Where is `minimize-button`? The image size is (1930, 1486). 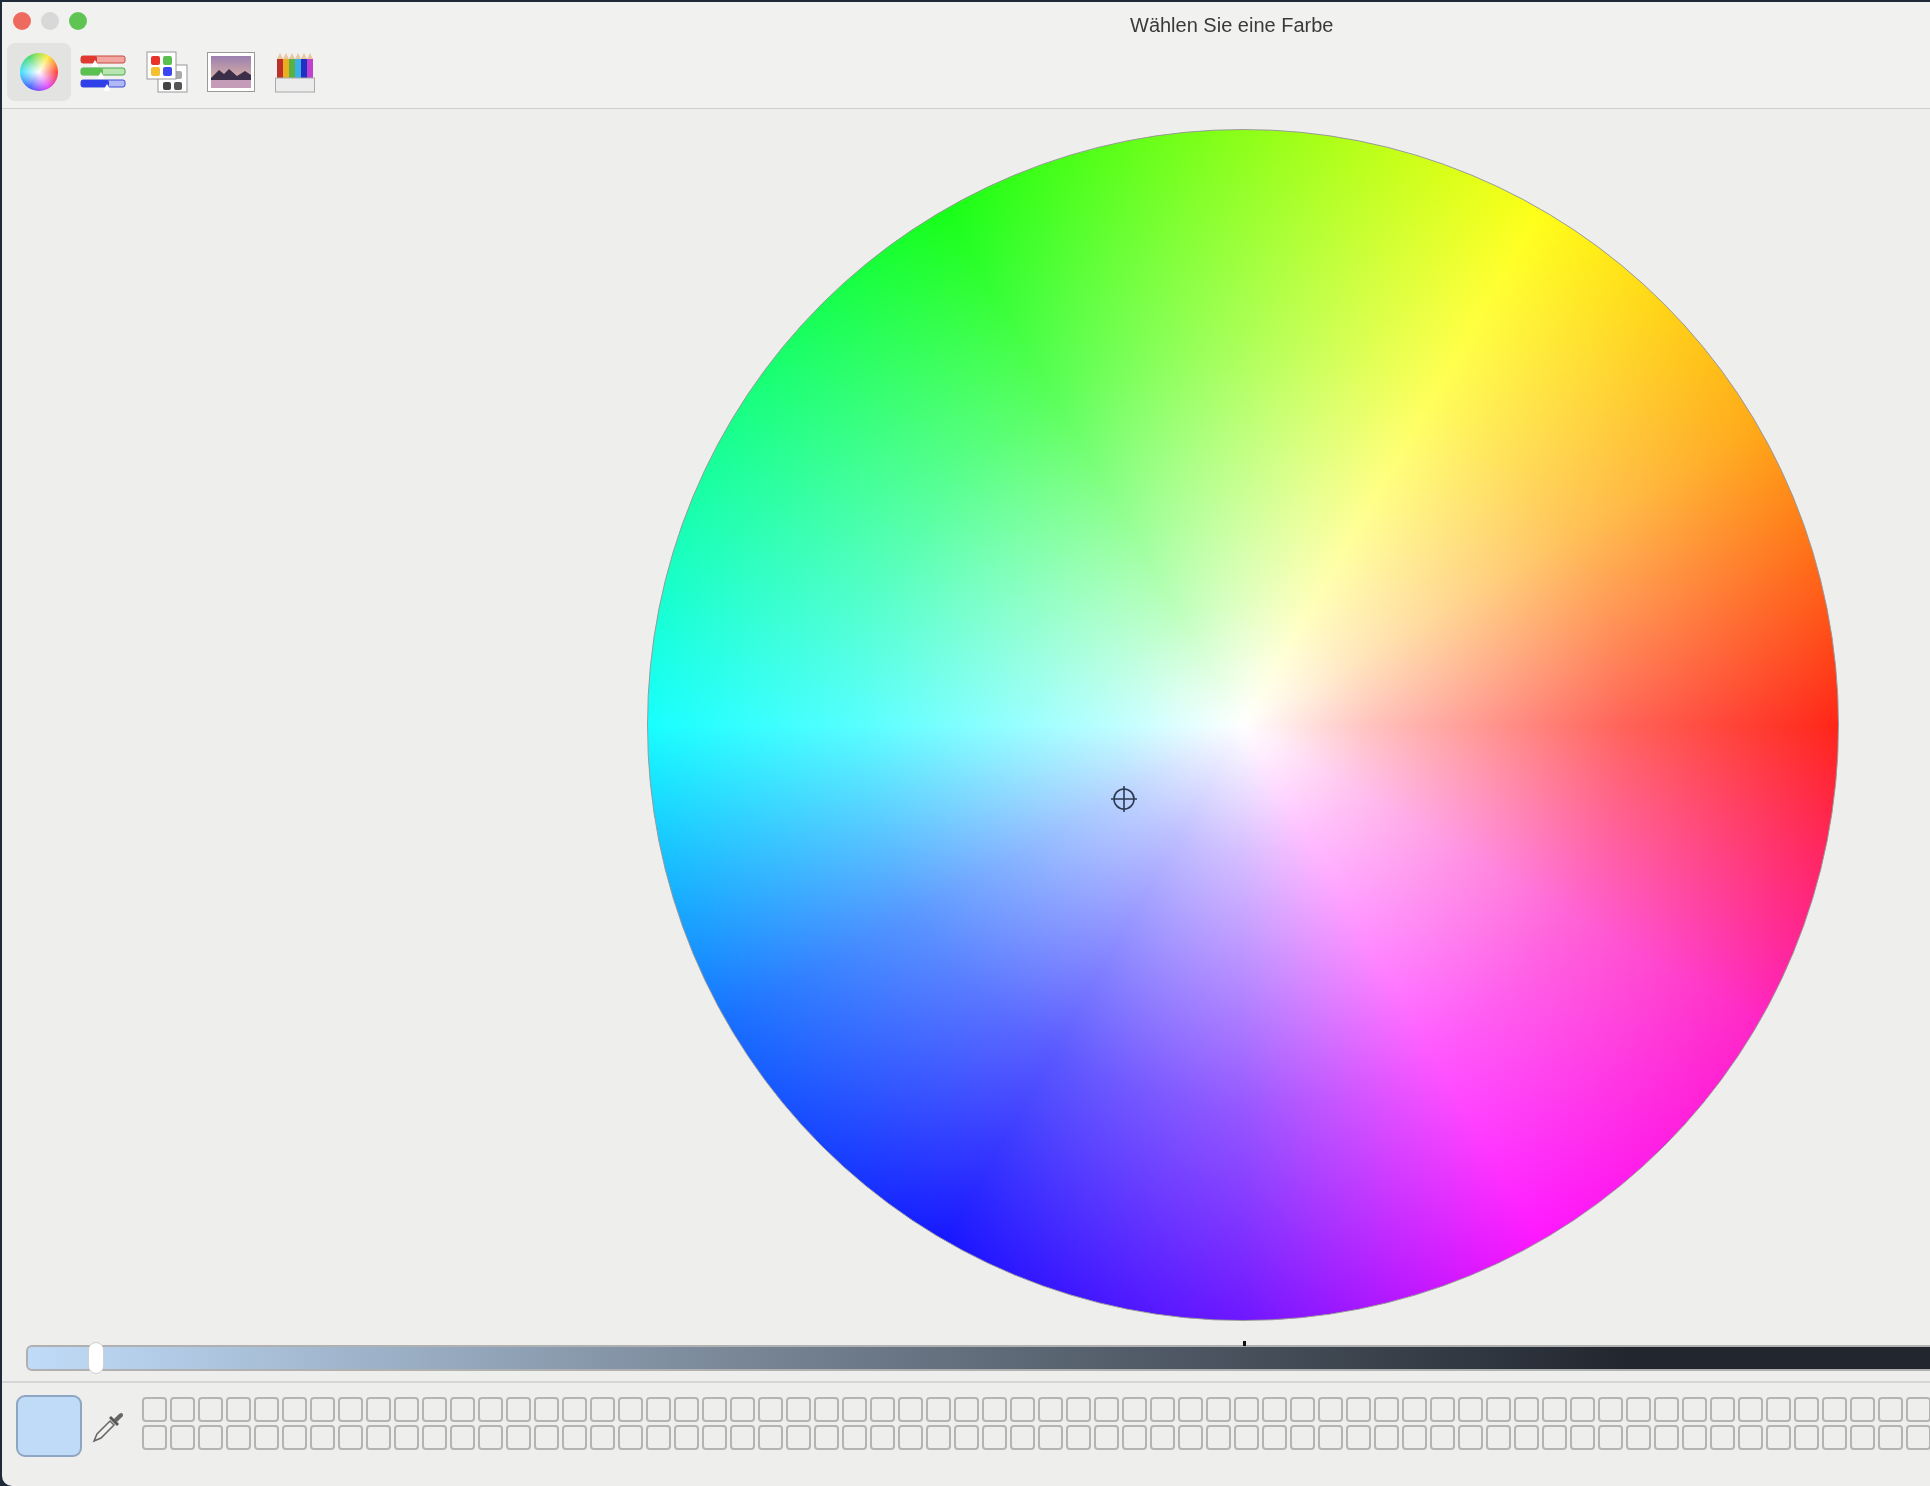 minimize-button is located at coordinates (50, 21).